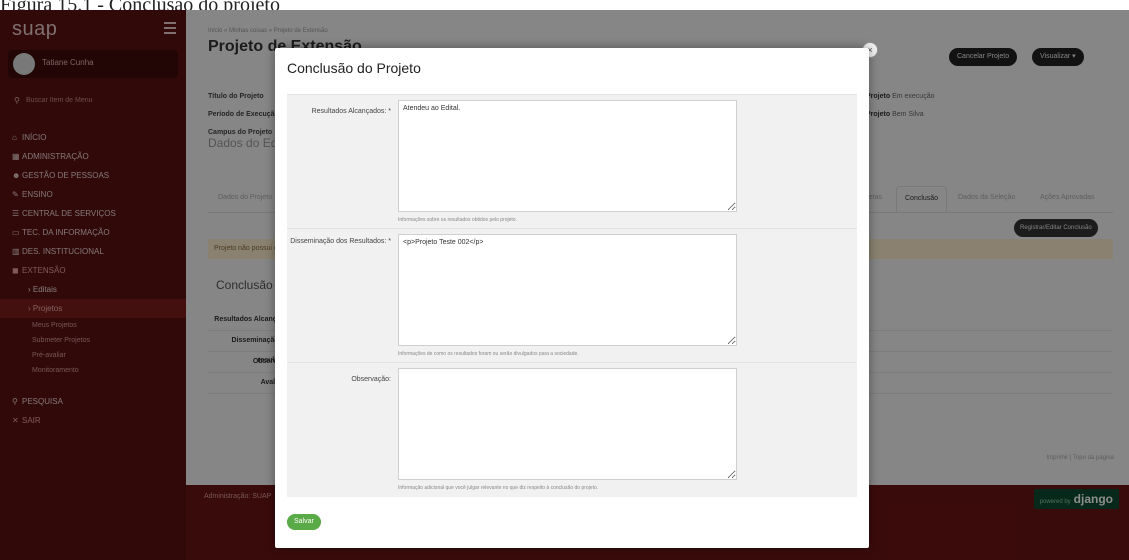 The height and width of the screenshot is (560, 1129). I want to click on save-button: Salvar, so click(304, 522).